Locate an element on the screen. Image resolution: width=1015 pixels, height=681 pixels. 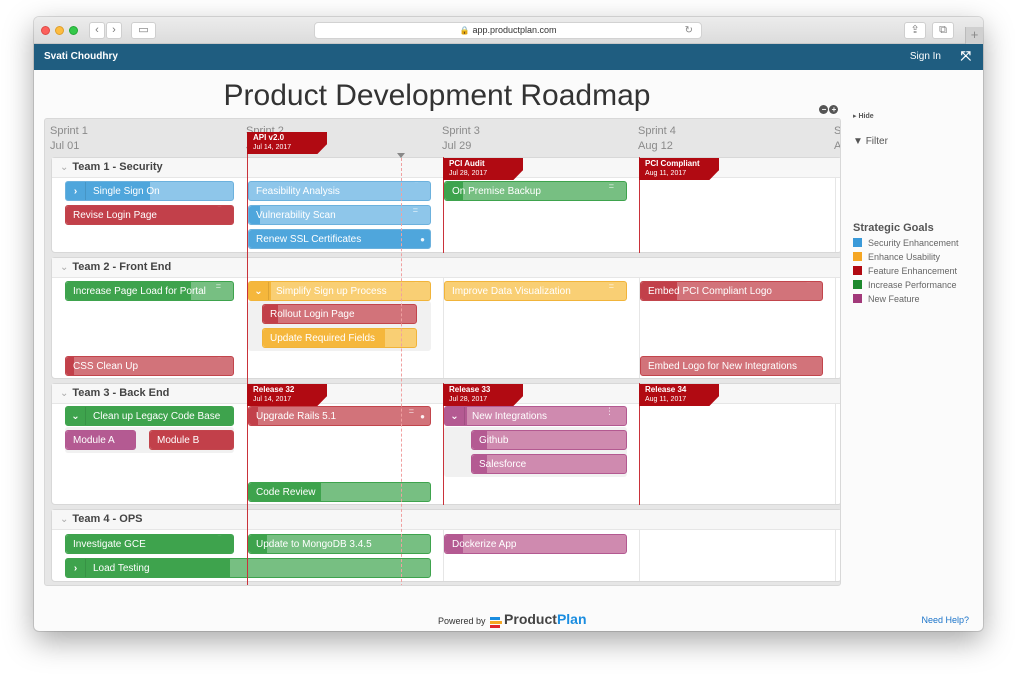
roadmap-bar: Code Review is located at coordinates (339, 492).